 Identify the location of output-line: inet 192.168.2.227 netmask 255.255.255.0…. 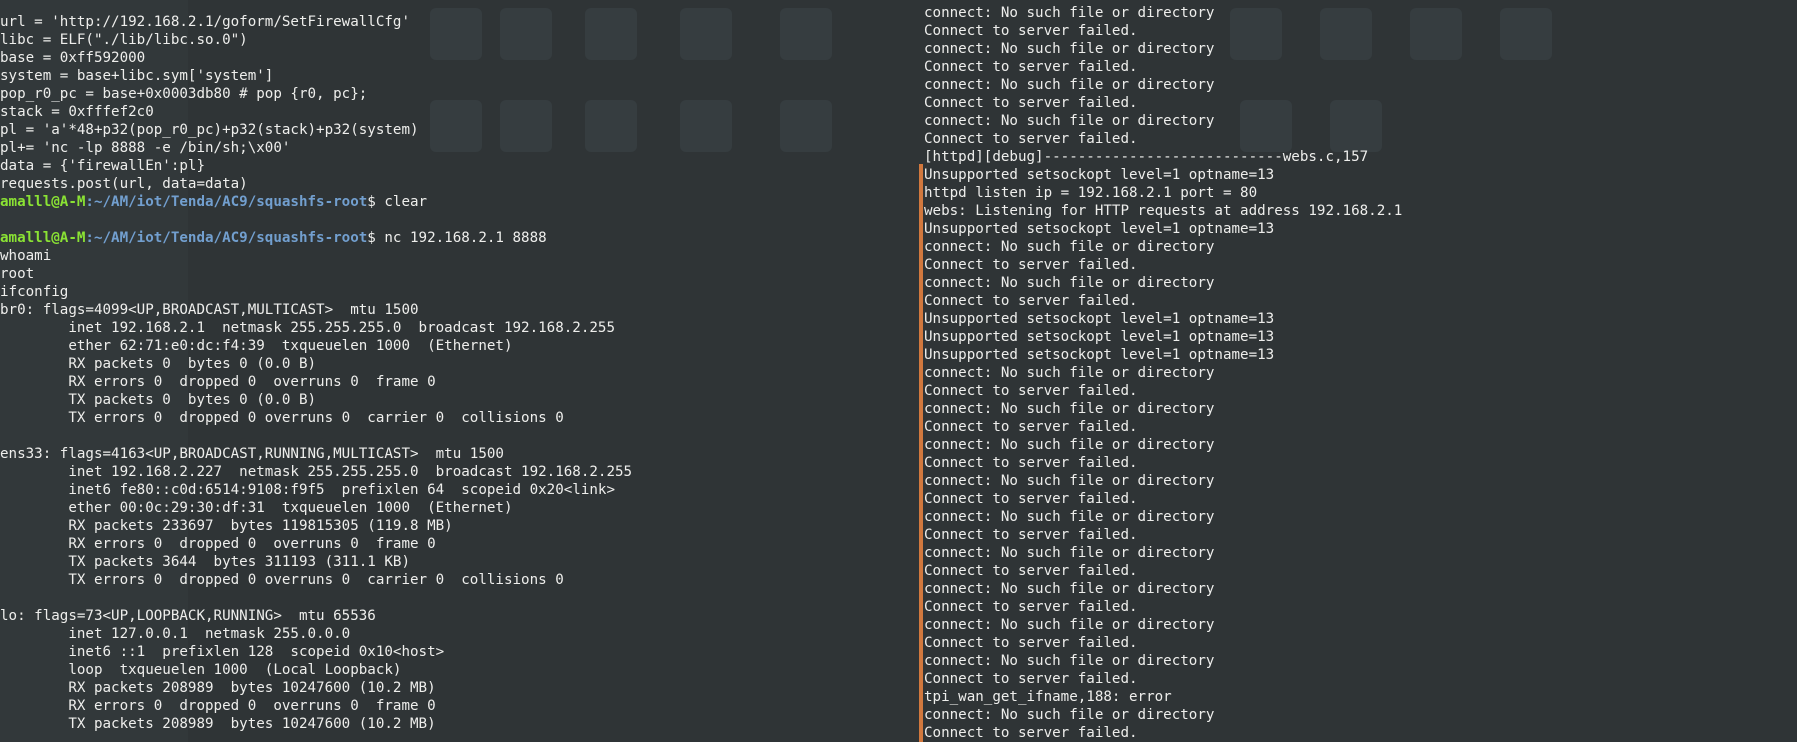
(316, 472).